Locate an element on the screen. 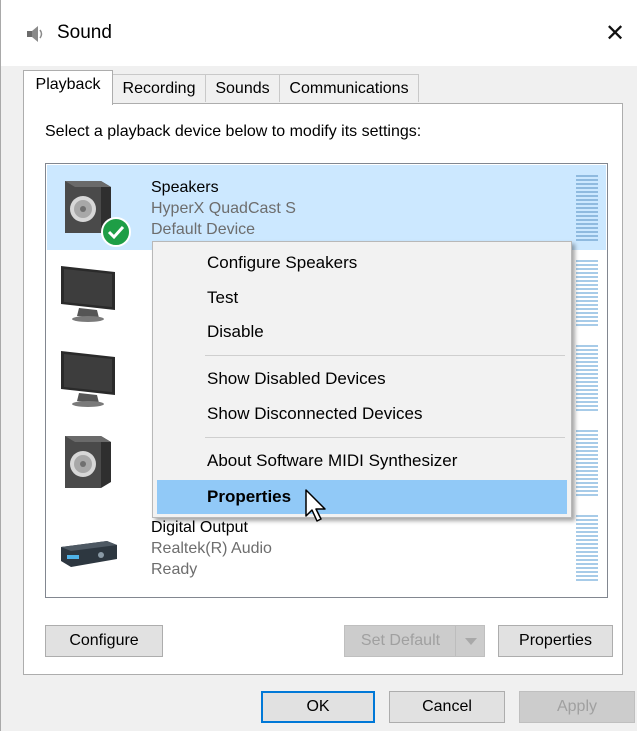 Image resolution: width=637 pixels, height=731 pixels. device-description: HyperX QuadCast S is located at coordinates (223, 208).